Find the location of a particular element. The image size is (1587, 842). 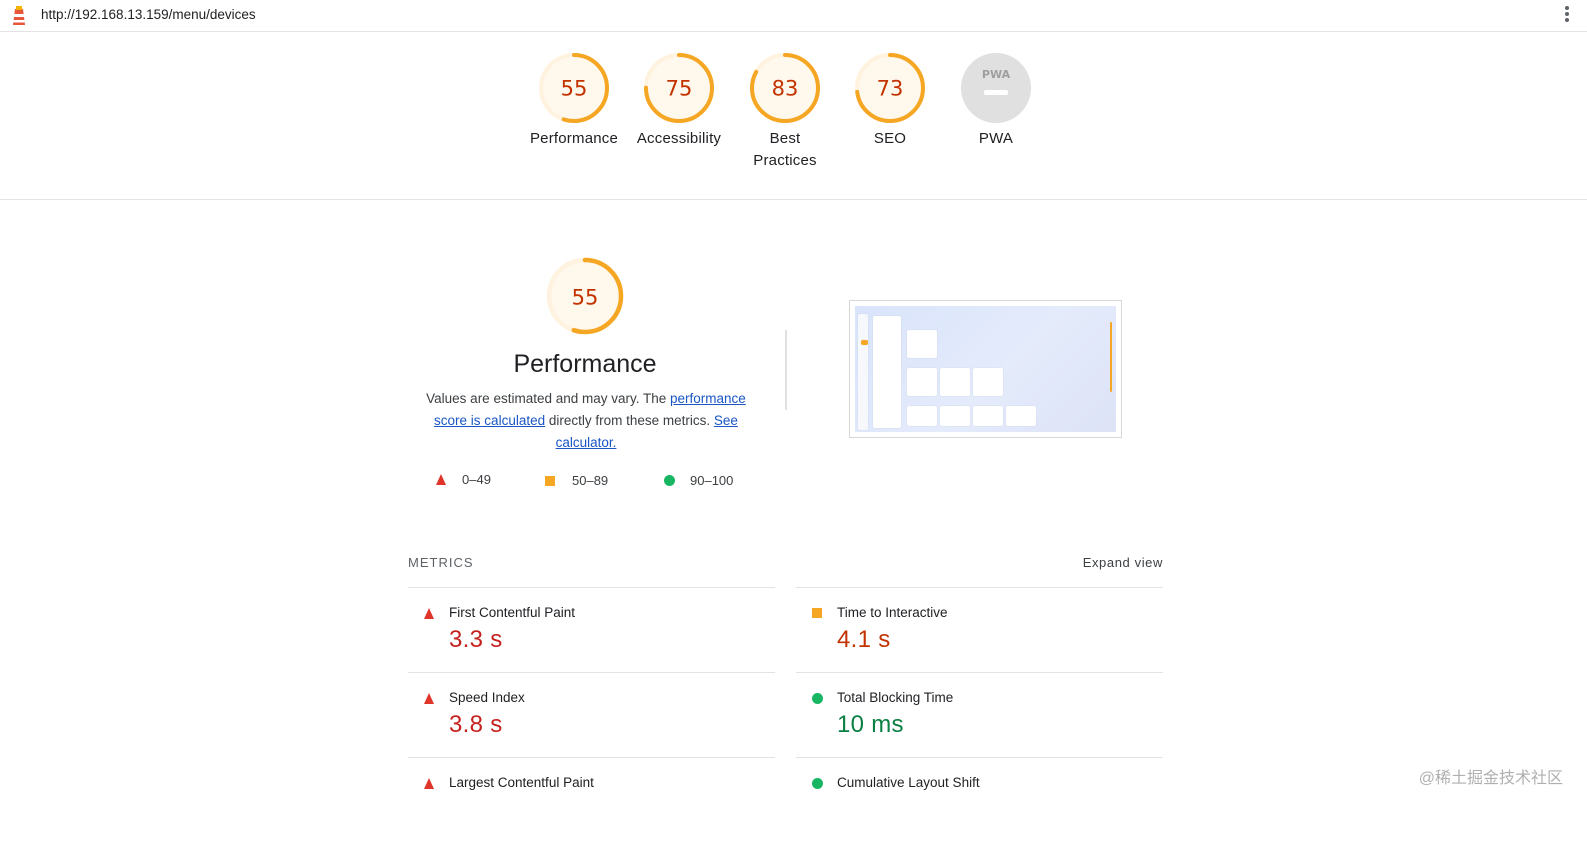

legend-label: 50–89 is located at coordinates (590, 480).